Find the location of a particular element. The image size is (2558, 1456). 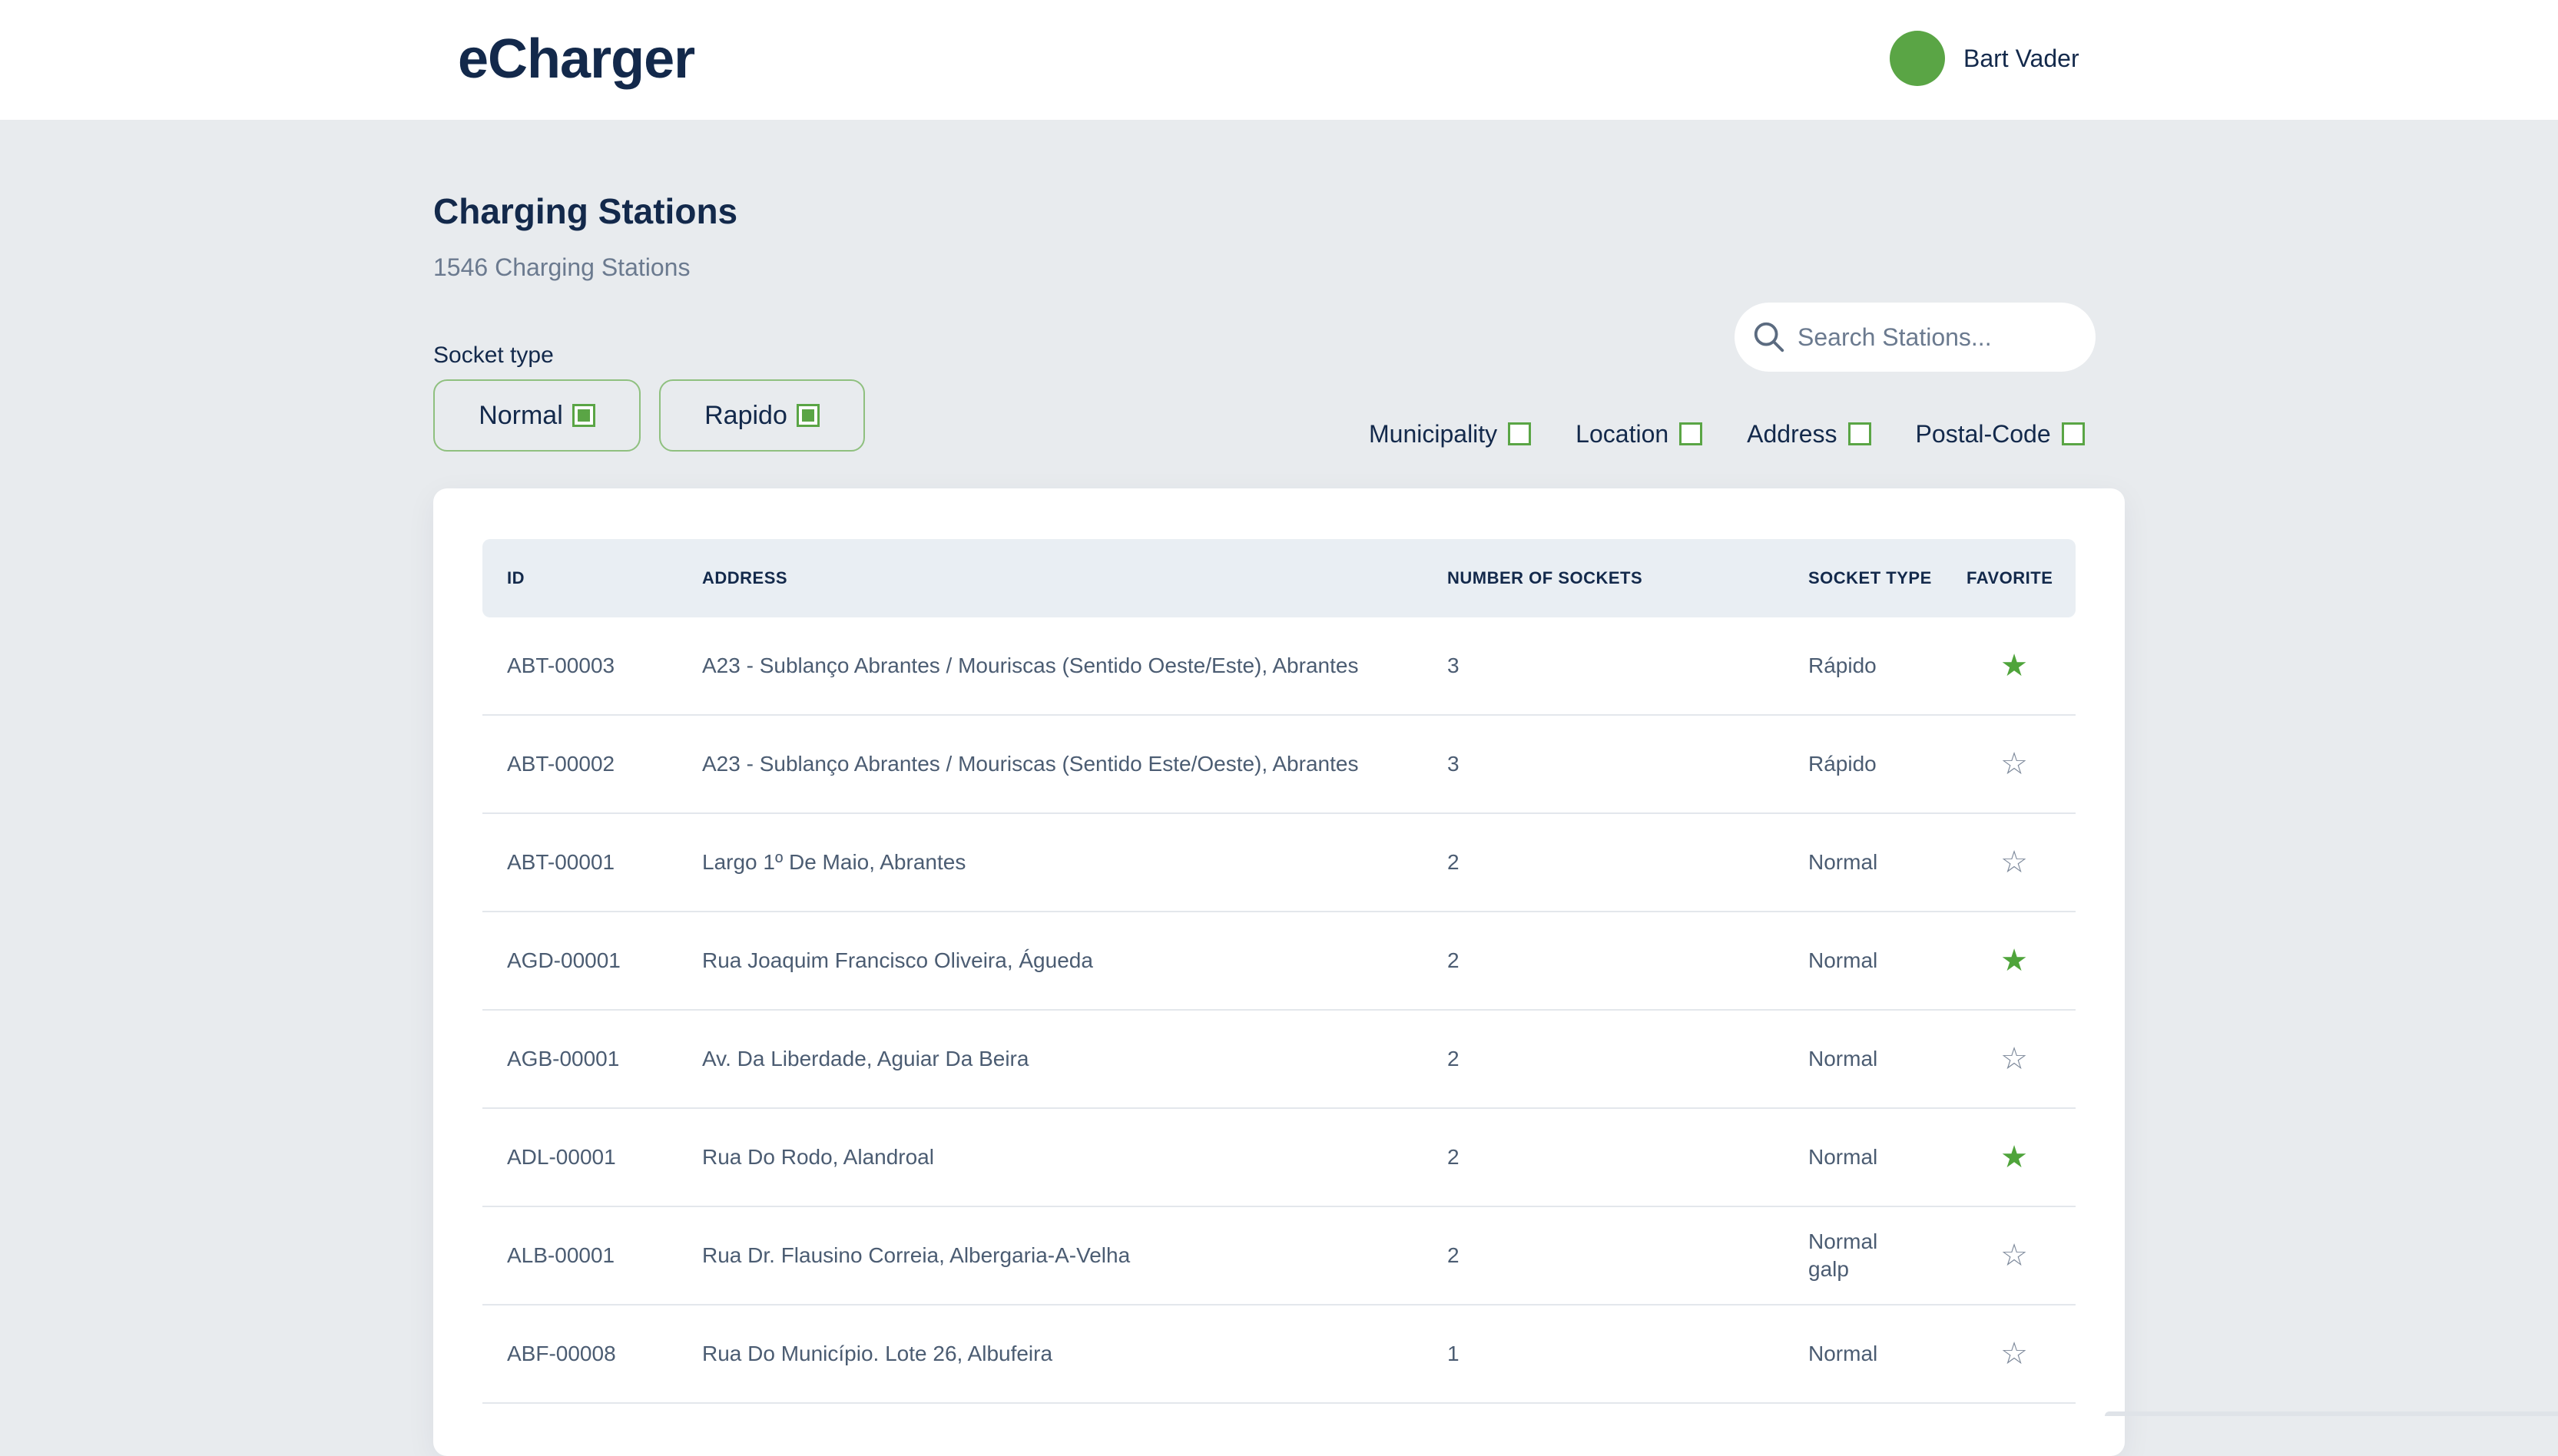

socket-filter-normal-checkbox is located at coordinates (583, 415).